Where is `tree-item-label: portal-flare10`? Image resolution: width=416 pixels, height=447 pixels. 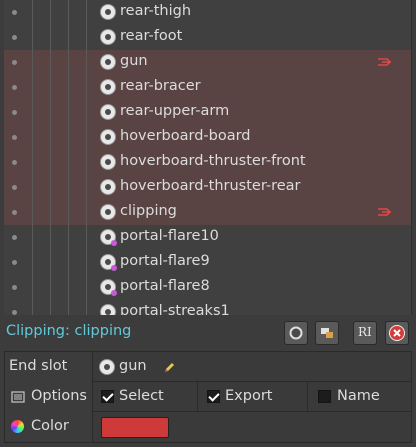
tree-item-label: portal-flare10 is located at coordinates (169, 236).